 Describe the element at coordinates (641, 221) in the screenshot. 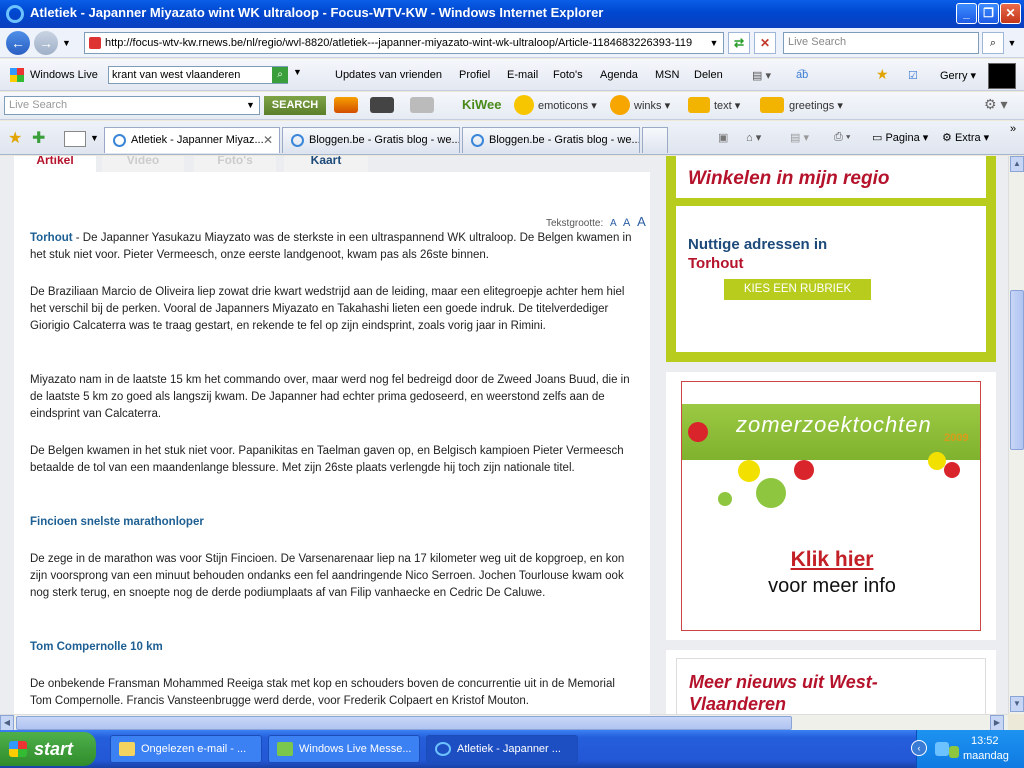

I see `text-size-large: A` at that location.